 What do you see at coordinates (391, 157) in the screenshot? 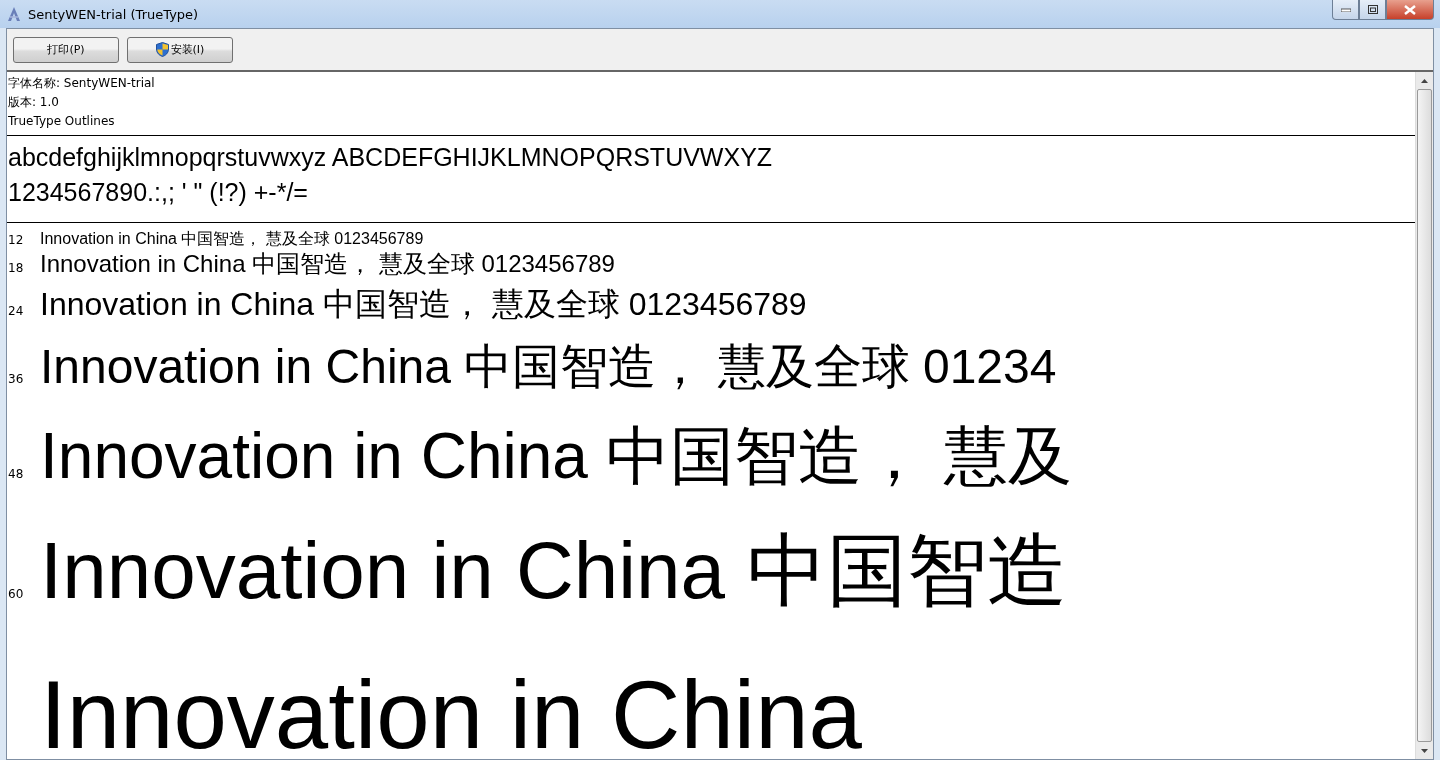
I see `charset-sample: abcdefghijklmnopqrstuvwxyz ABCDEFGHIJKLMNOPQRSTUVWXYZ` at bounding box center [391, 157].